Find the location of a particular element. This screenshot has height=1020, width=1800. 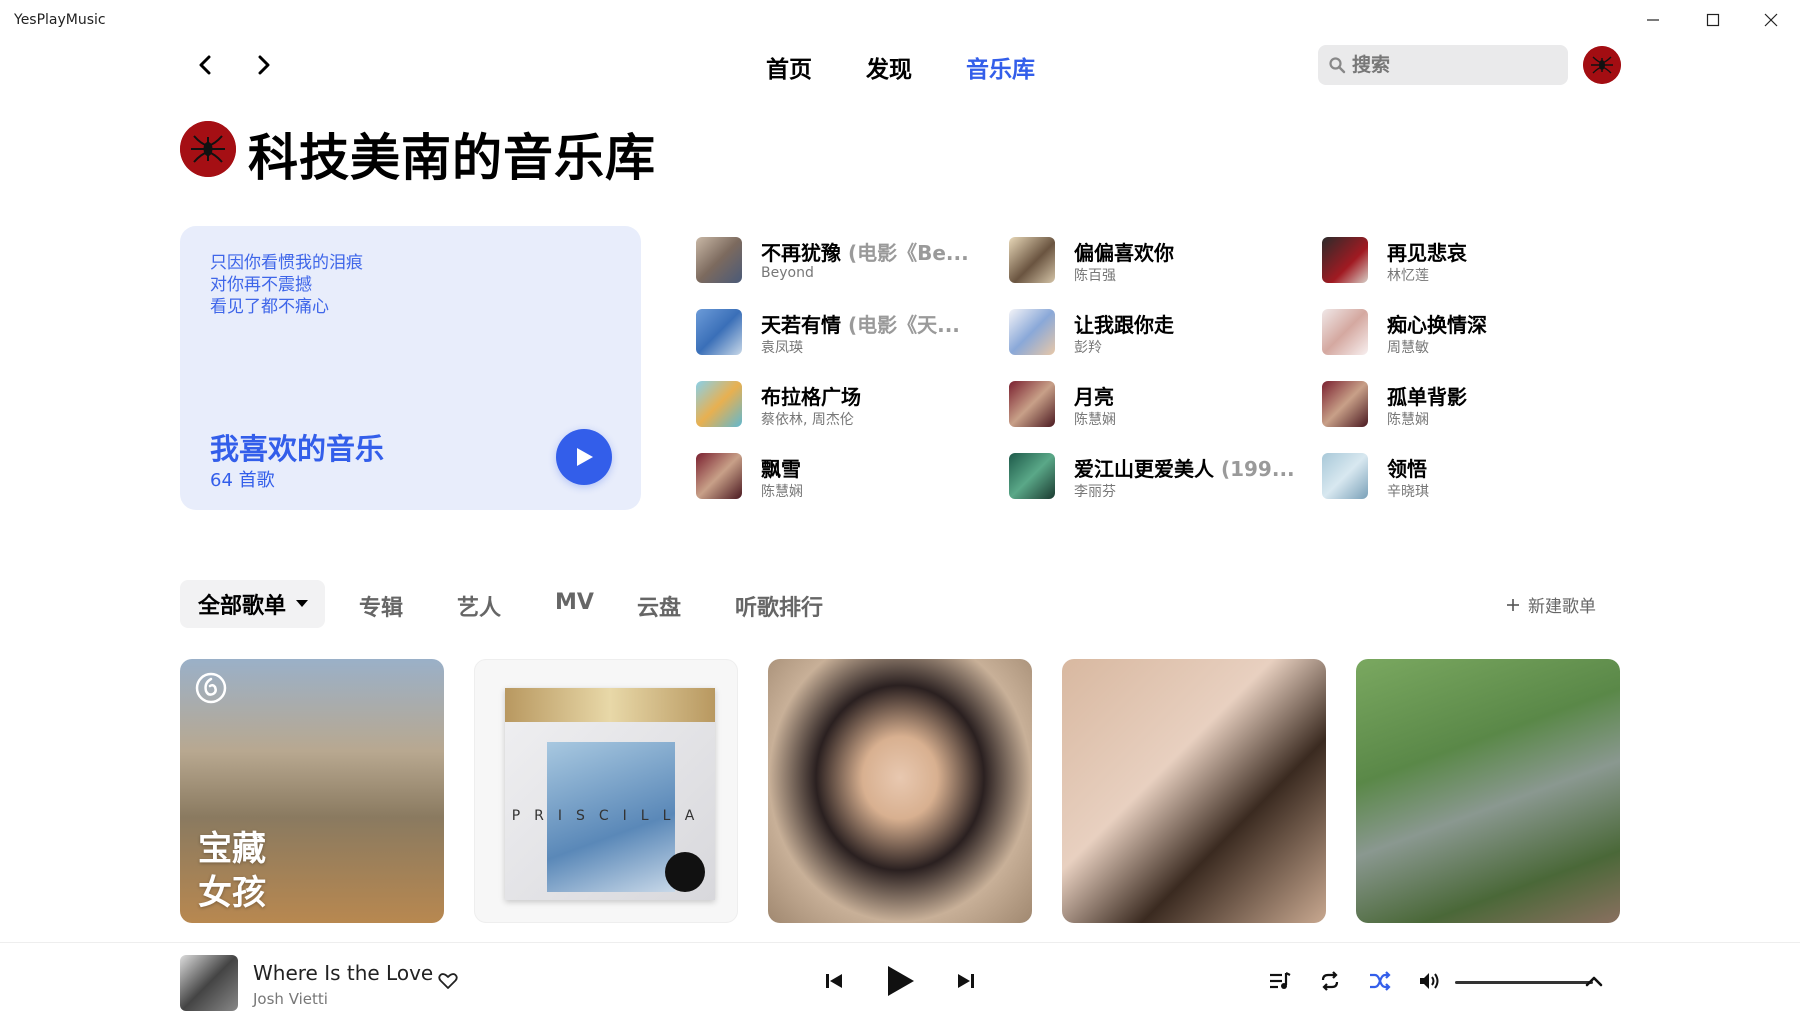

song-item: 再见悲哀 林忆莲 is located at coordinates (1467, 260).